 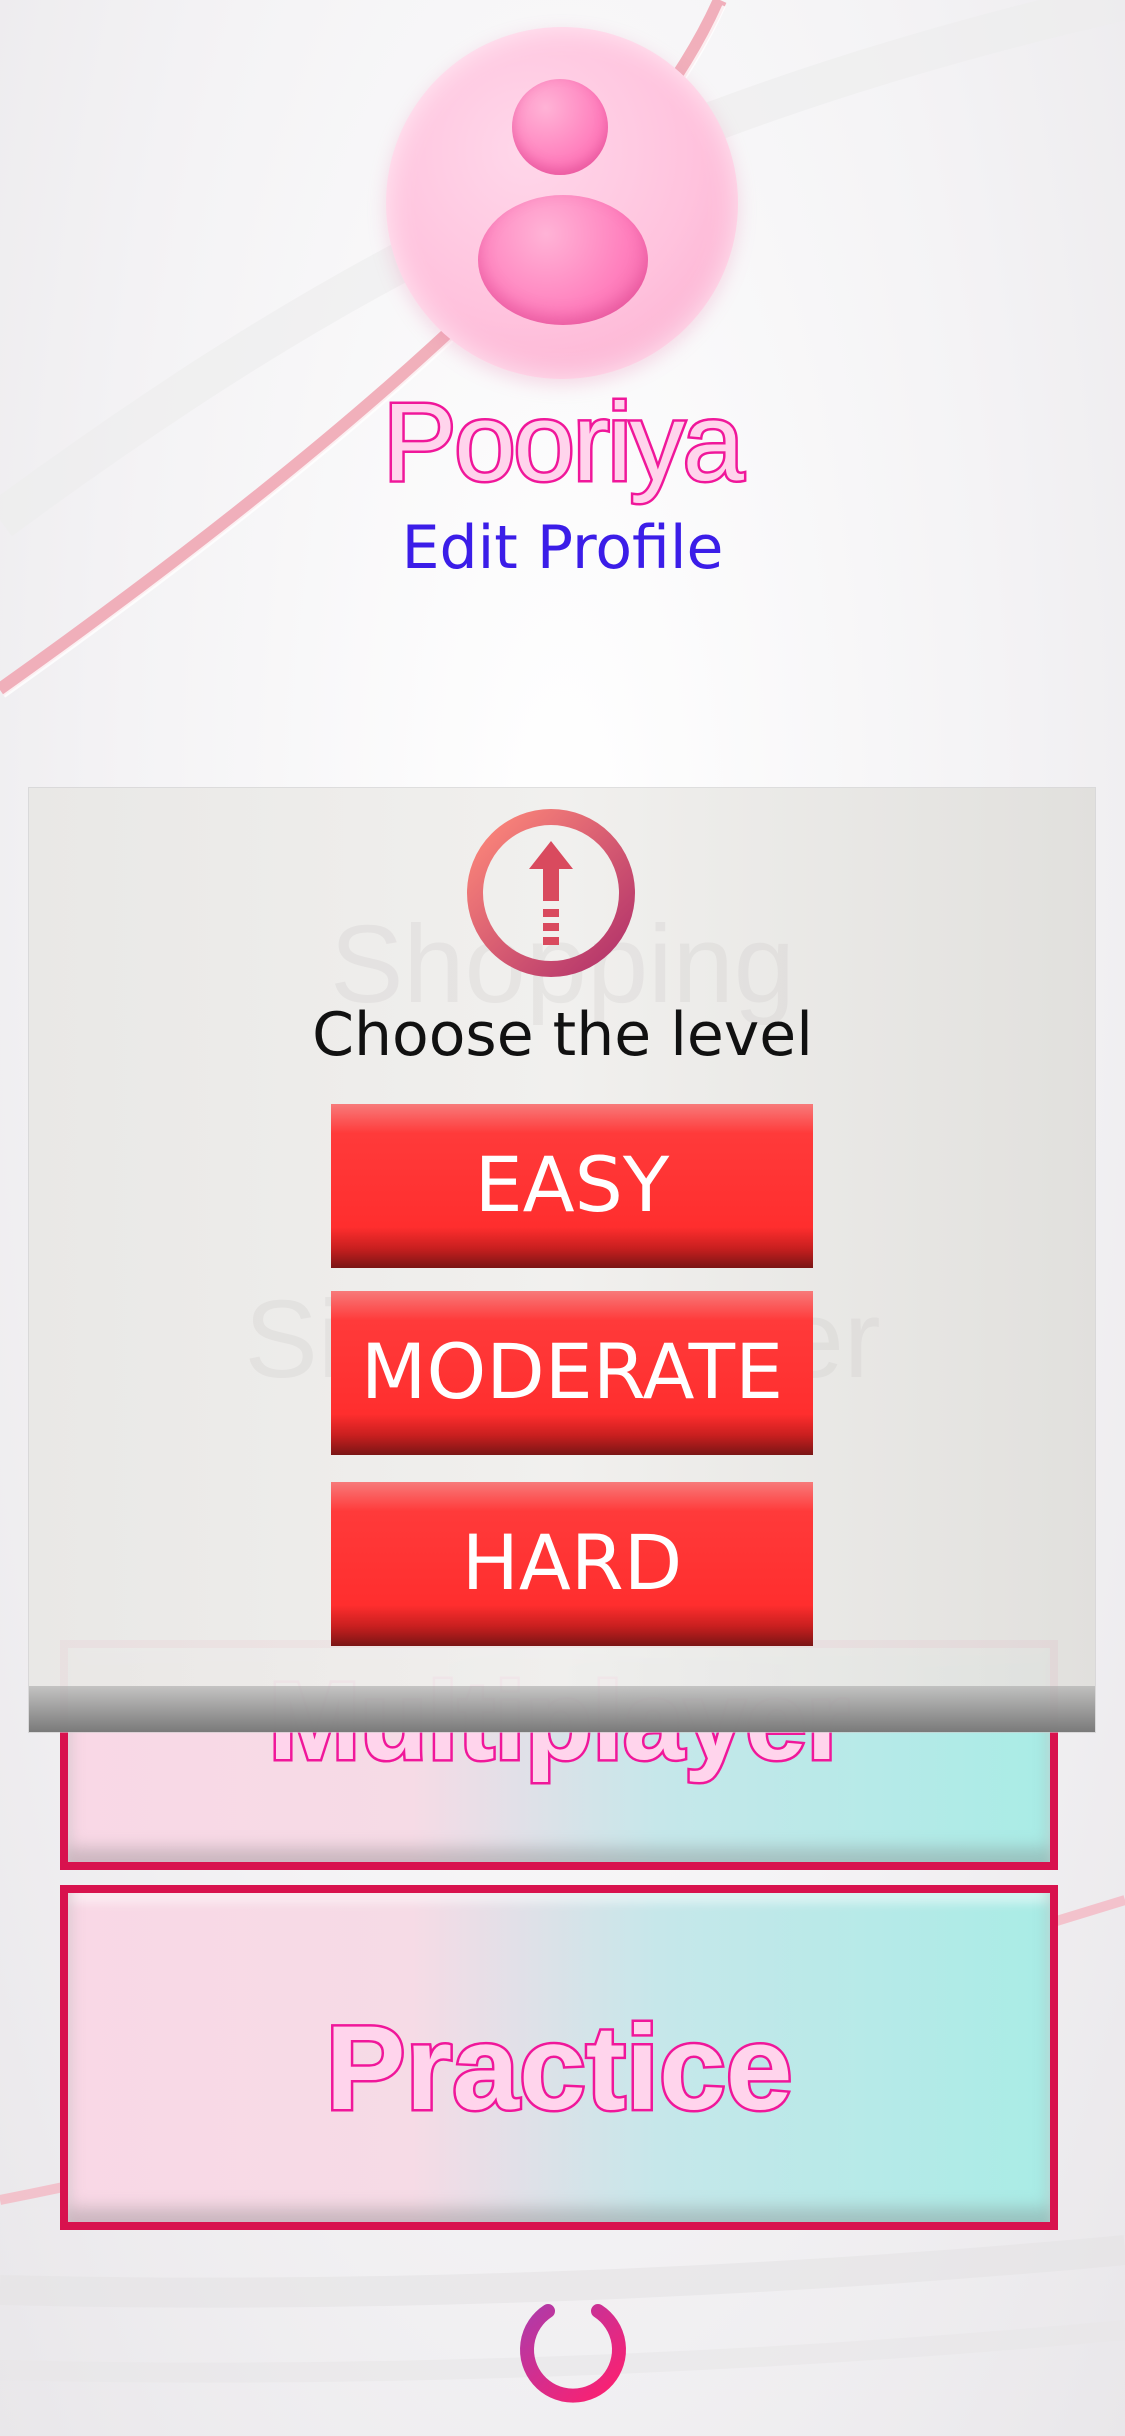 I want to click on power-icon, so click(x=573, y=2344).